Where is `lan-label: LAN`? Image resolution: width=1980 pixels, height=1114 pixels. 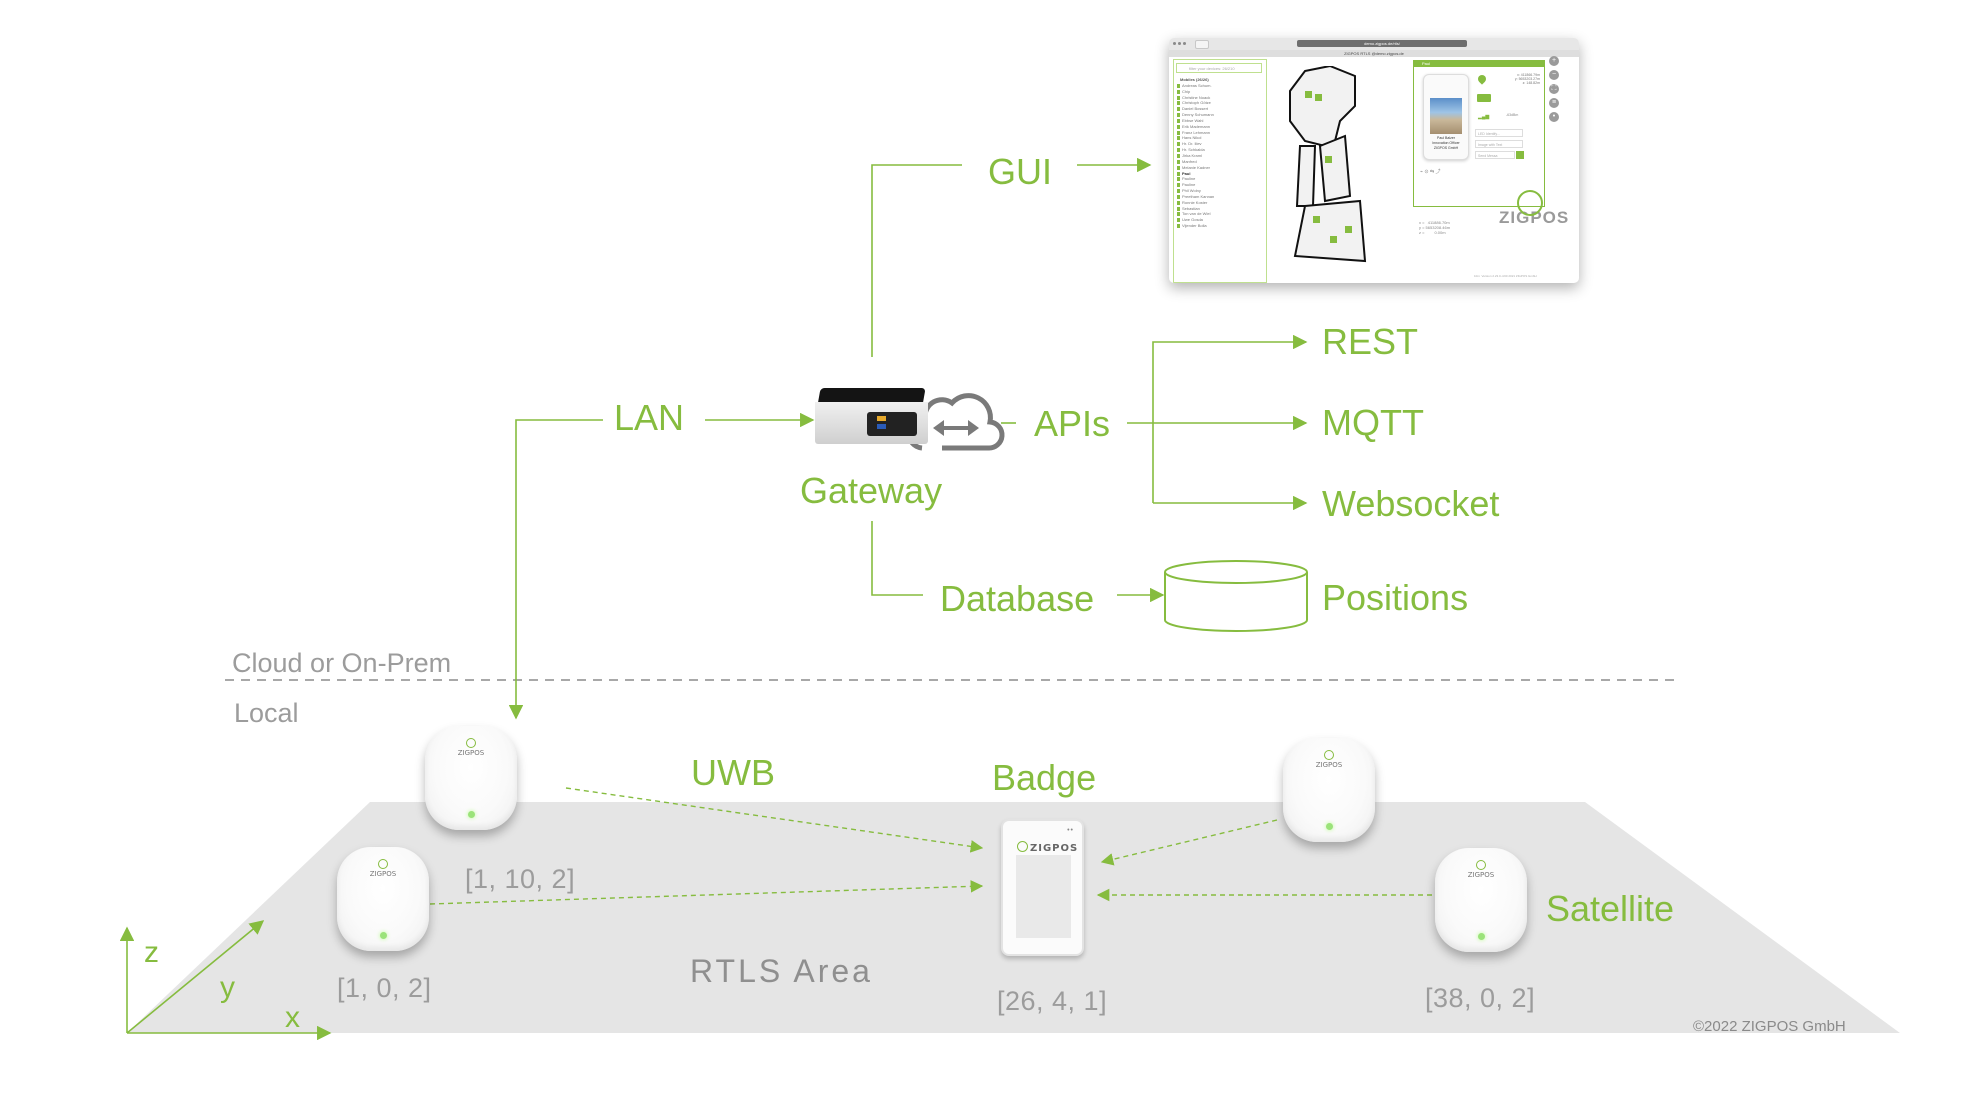
lan-label: LAN is located at coordinates (649, 417).